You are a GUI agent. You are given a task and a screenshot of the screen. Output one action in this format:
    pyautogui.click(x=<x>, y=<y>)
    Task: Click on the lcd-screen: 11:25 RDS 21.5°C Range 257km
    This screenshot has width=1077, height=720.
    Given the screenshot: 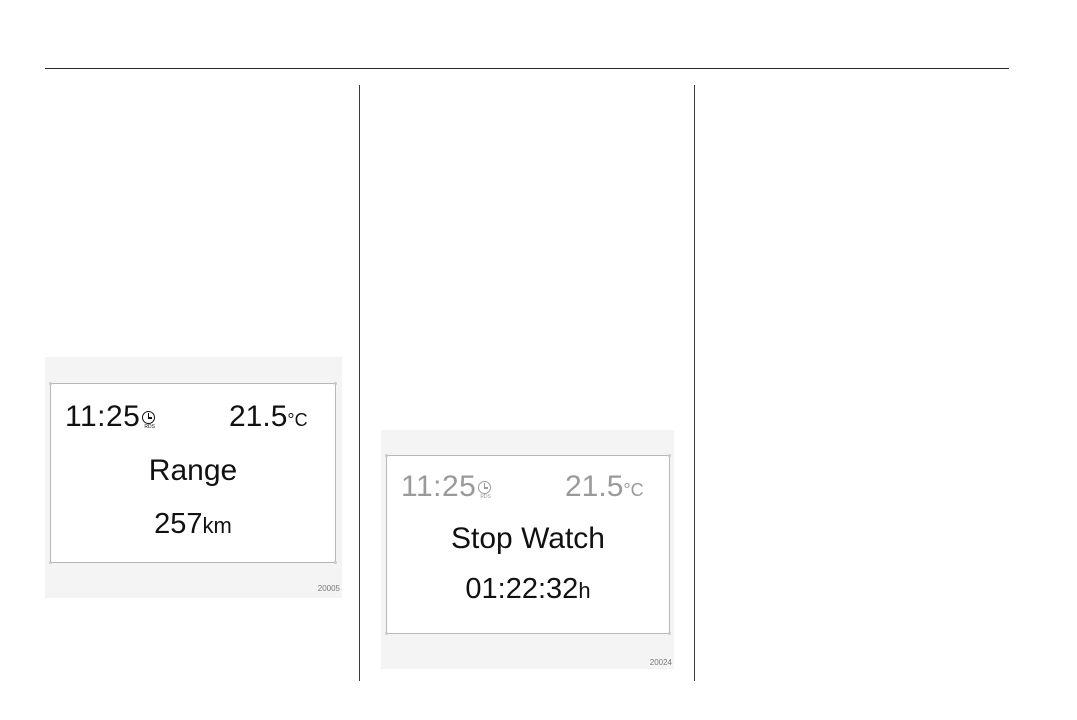 What is the action you would take?
    pyautogui.click(x=193, y=473)
    